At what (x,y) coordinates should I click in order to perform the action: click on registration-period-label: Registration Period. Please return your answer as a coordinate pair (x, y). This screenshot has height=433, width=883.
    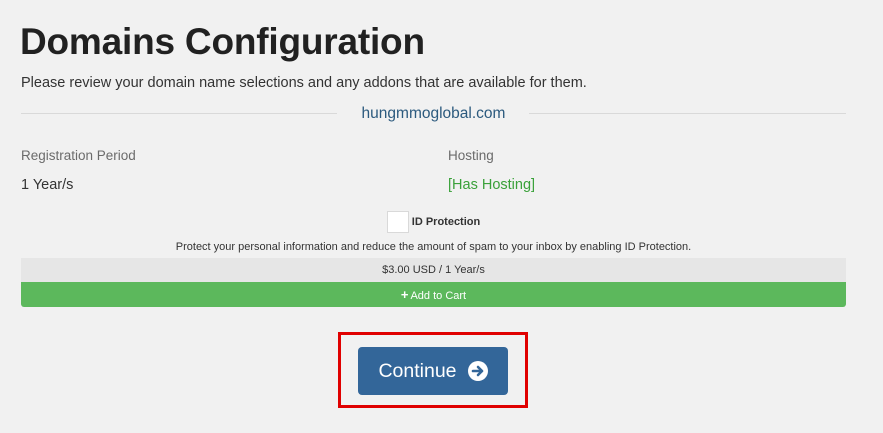
    Looking at the image, I should click on (78, 155).